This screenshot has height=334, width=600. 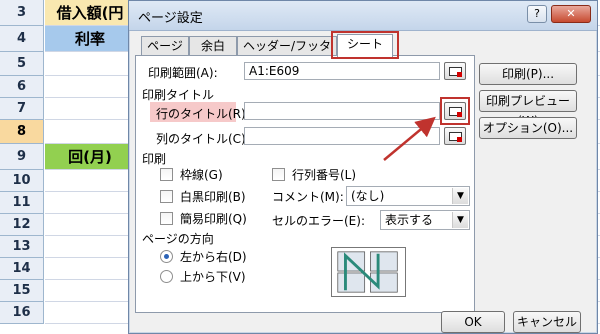 What do you see at coordinates (213, 277) in the screenshot?
I see `order-ttb-label: 上から下(V)` at bounding box center [213, 277].